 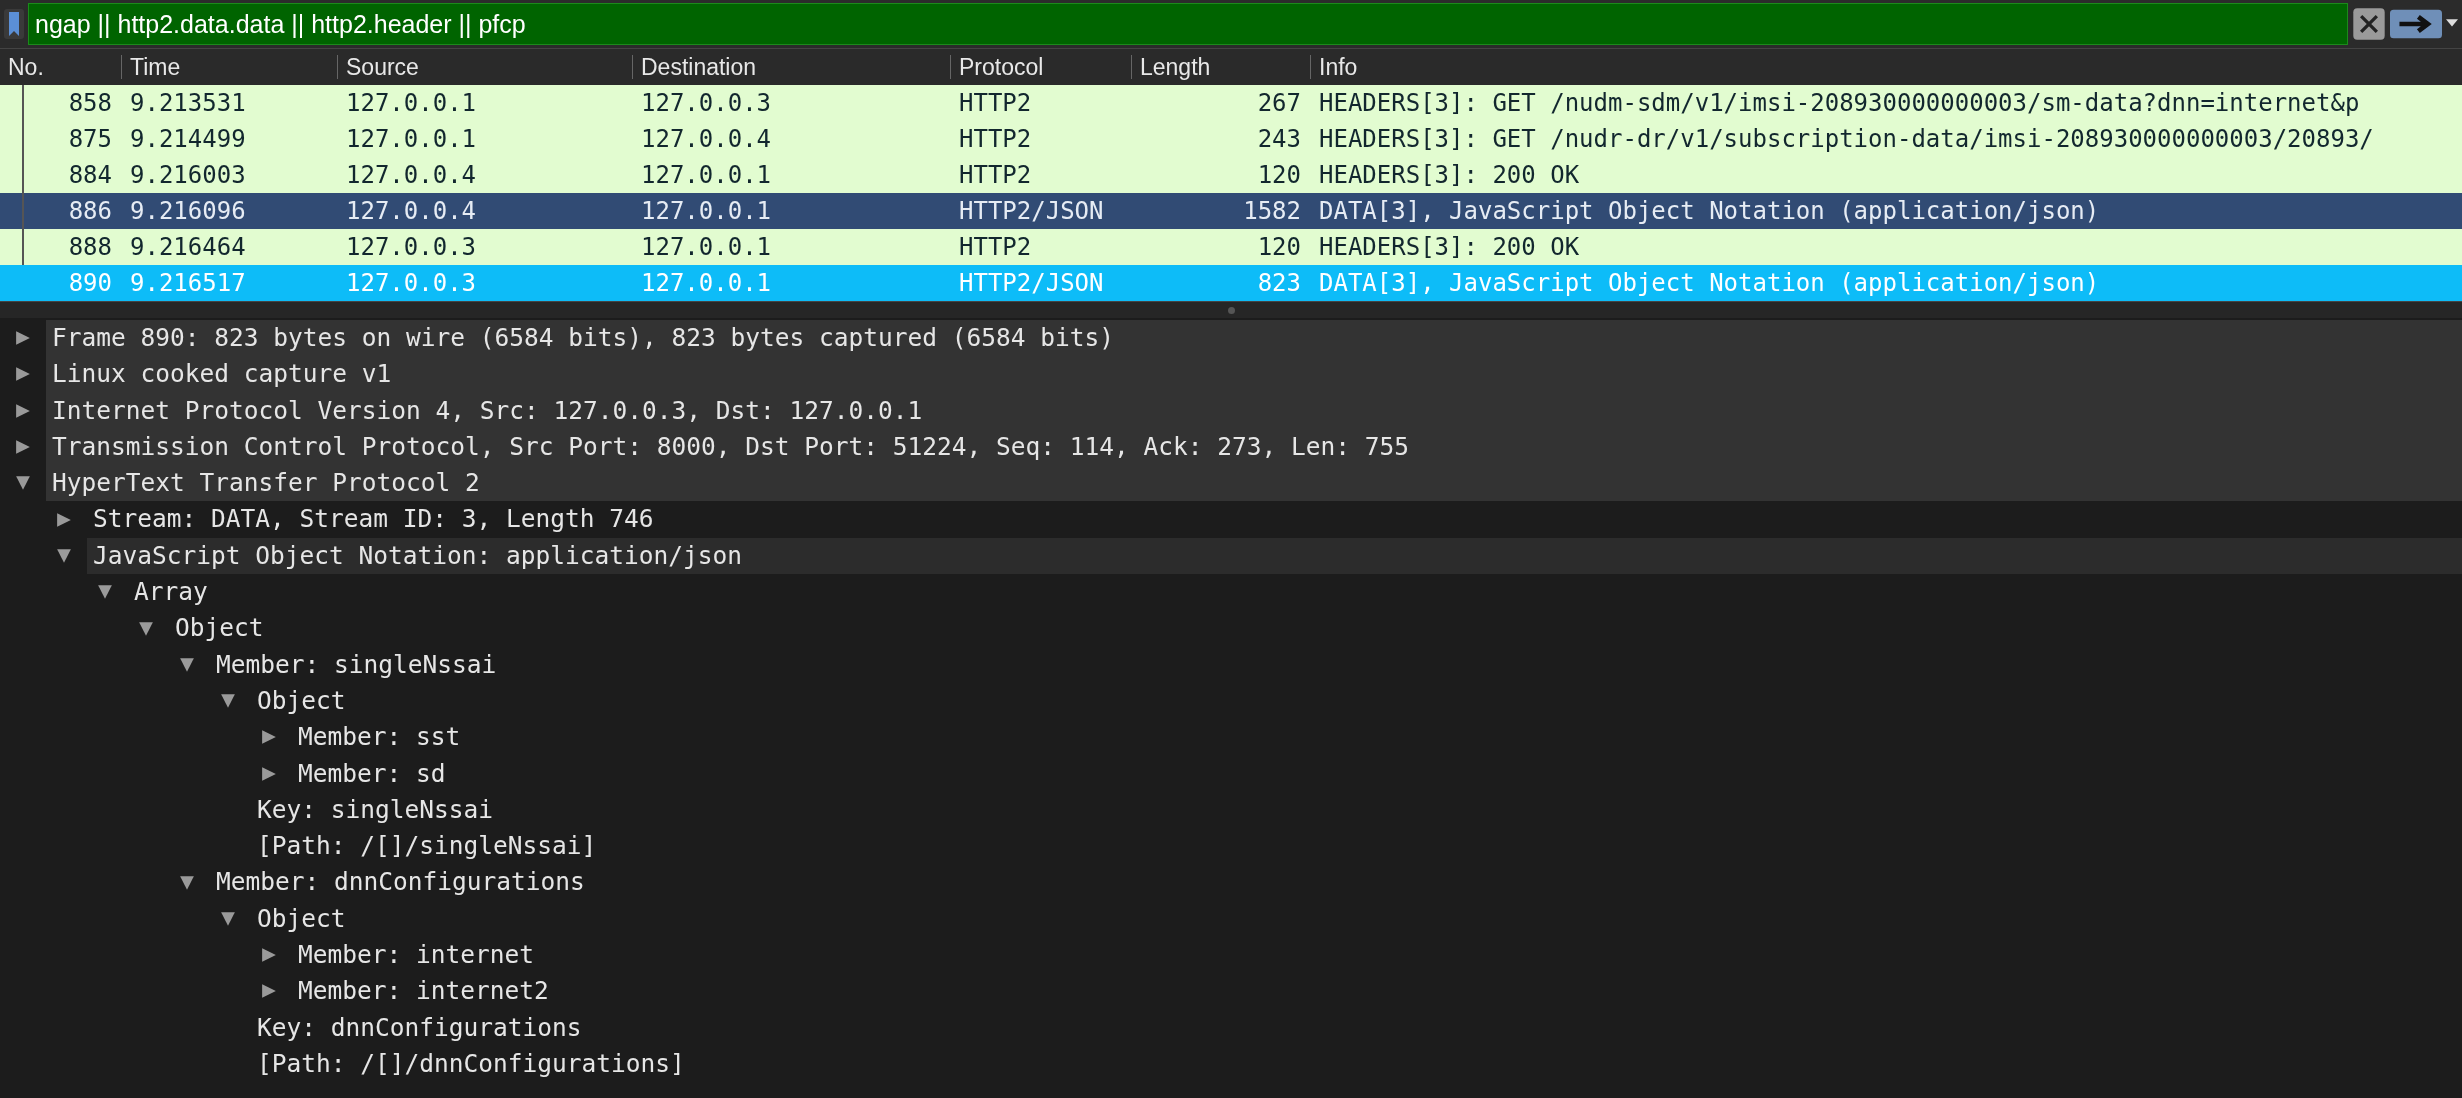 I want to click on packet-number: 890, so click(x=90, y=283).